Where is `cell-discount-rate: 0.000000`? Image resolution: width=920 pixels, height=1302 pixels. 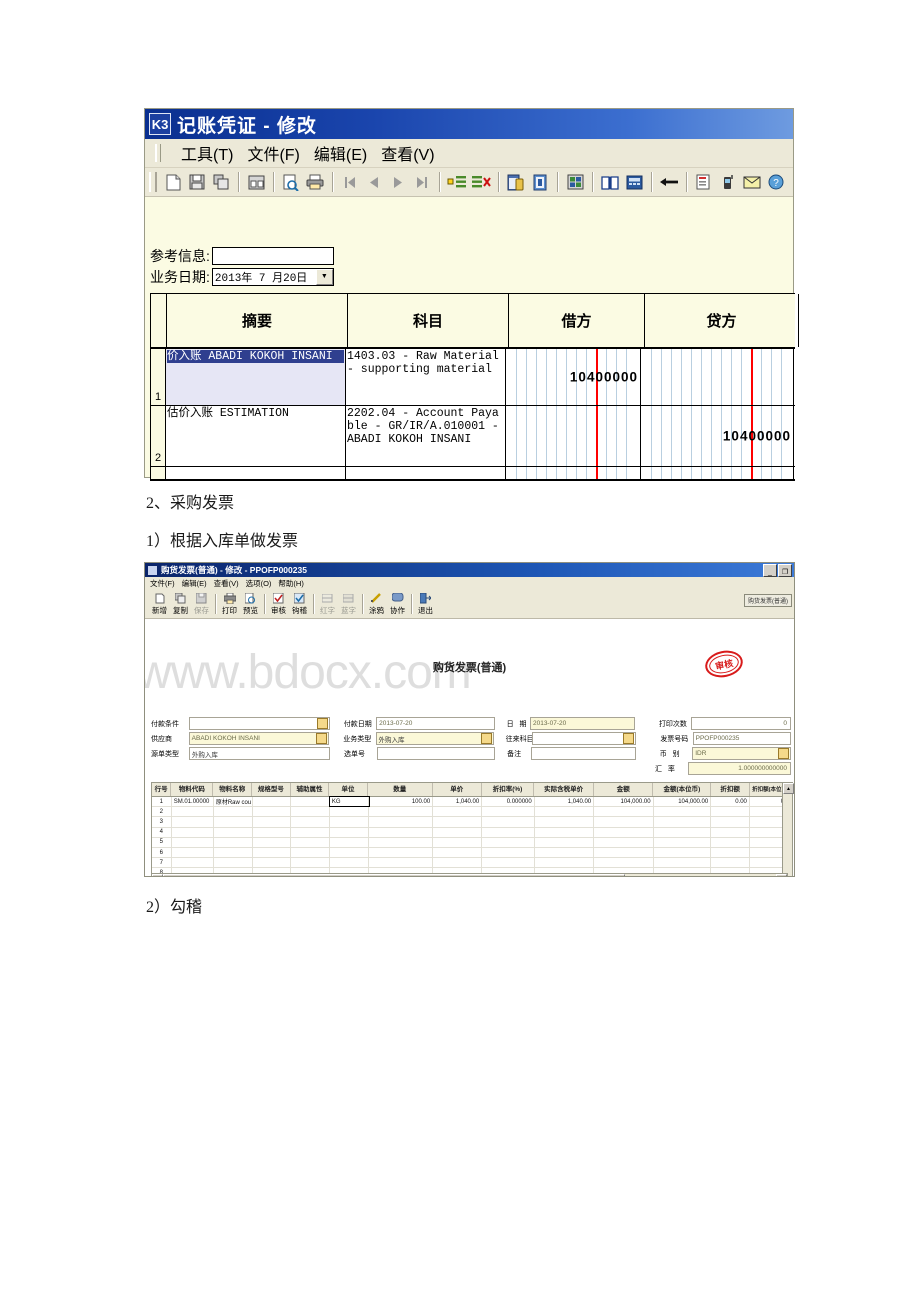
cell-discount-rate: 0.000000 is located at coordinates (508, 802).